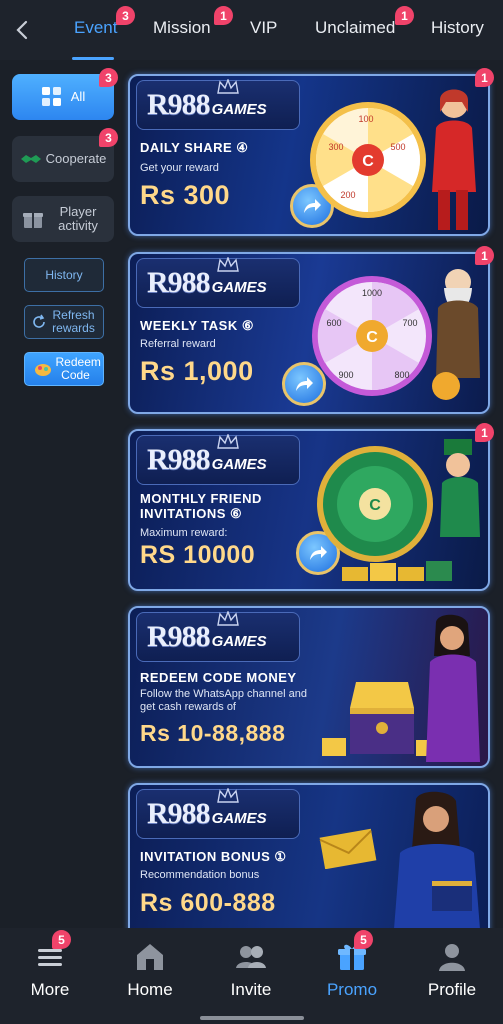  Describe the element at coordinates (150, 989) in the screenshot. I see `nav-label: Home` at that location.